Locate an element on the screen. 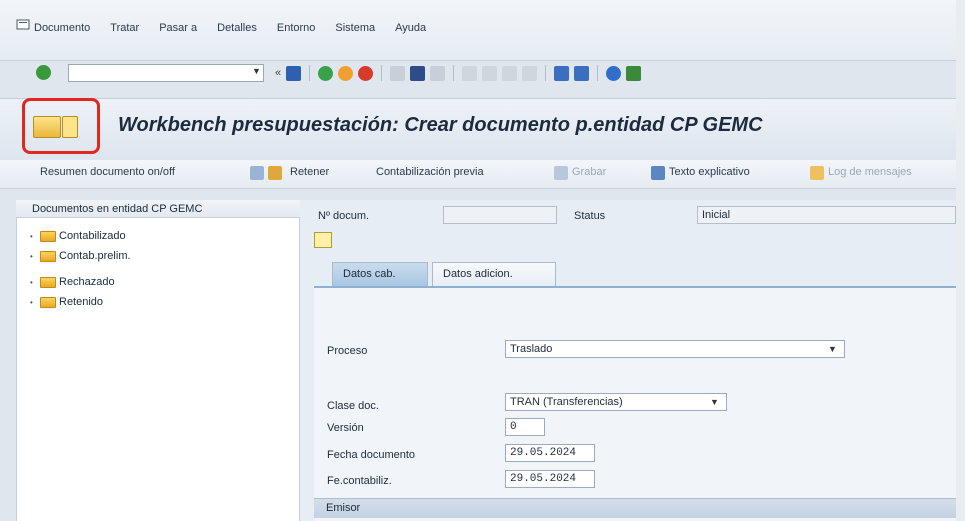  next-page-icon is located at coordinates (510, 73).